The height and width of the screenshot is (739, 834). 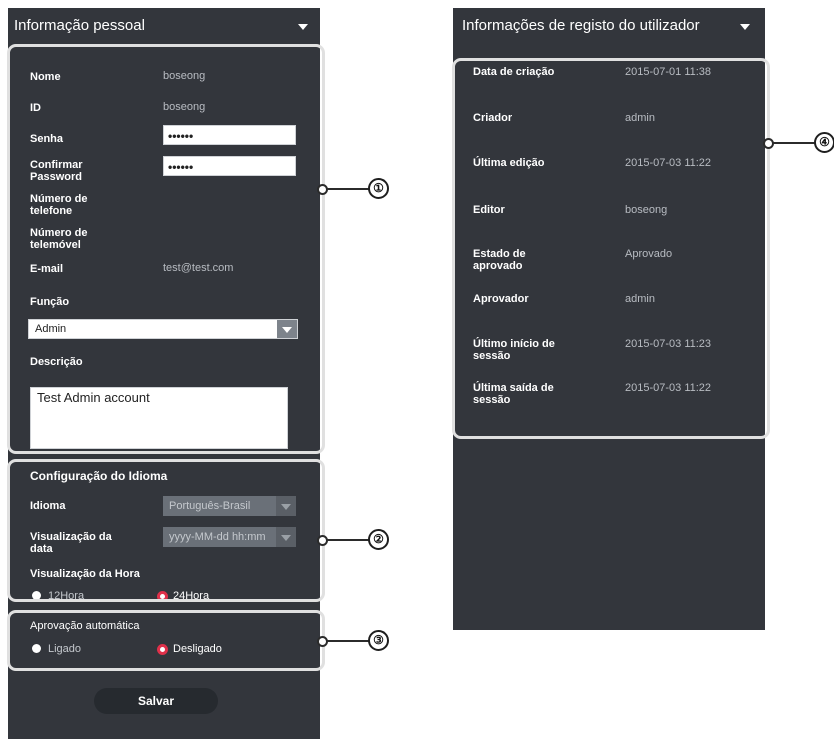 I want to click on callout-4-badge: ④, so click(x=824, y=142).